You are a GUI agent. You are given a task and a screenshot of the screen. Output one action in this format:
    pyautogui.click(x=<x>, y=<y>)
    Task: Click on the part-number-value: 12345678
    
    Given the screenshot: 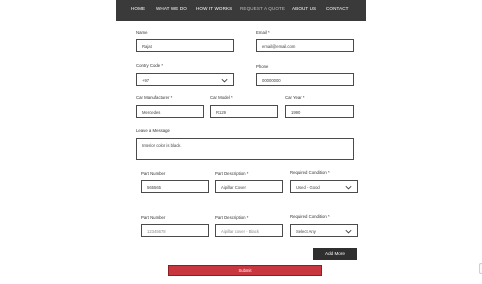 What is the action you would take?
    pyautogui.click(x=156, y=231)
    